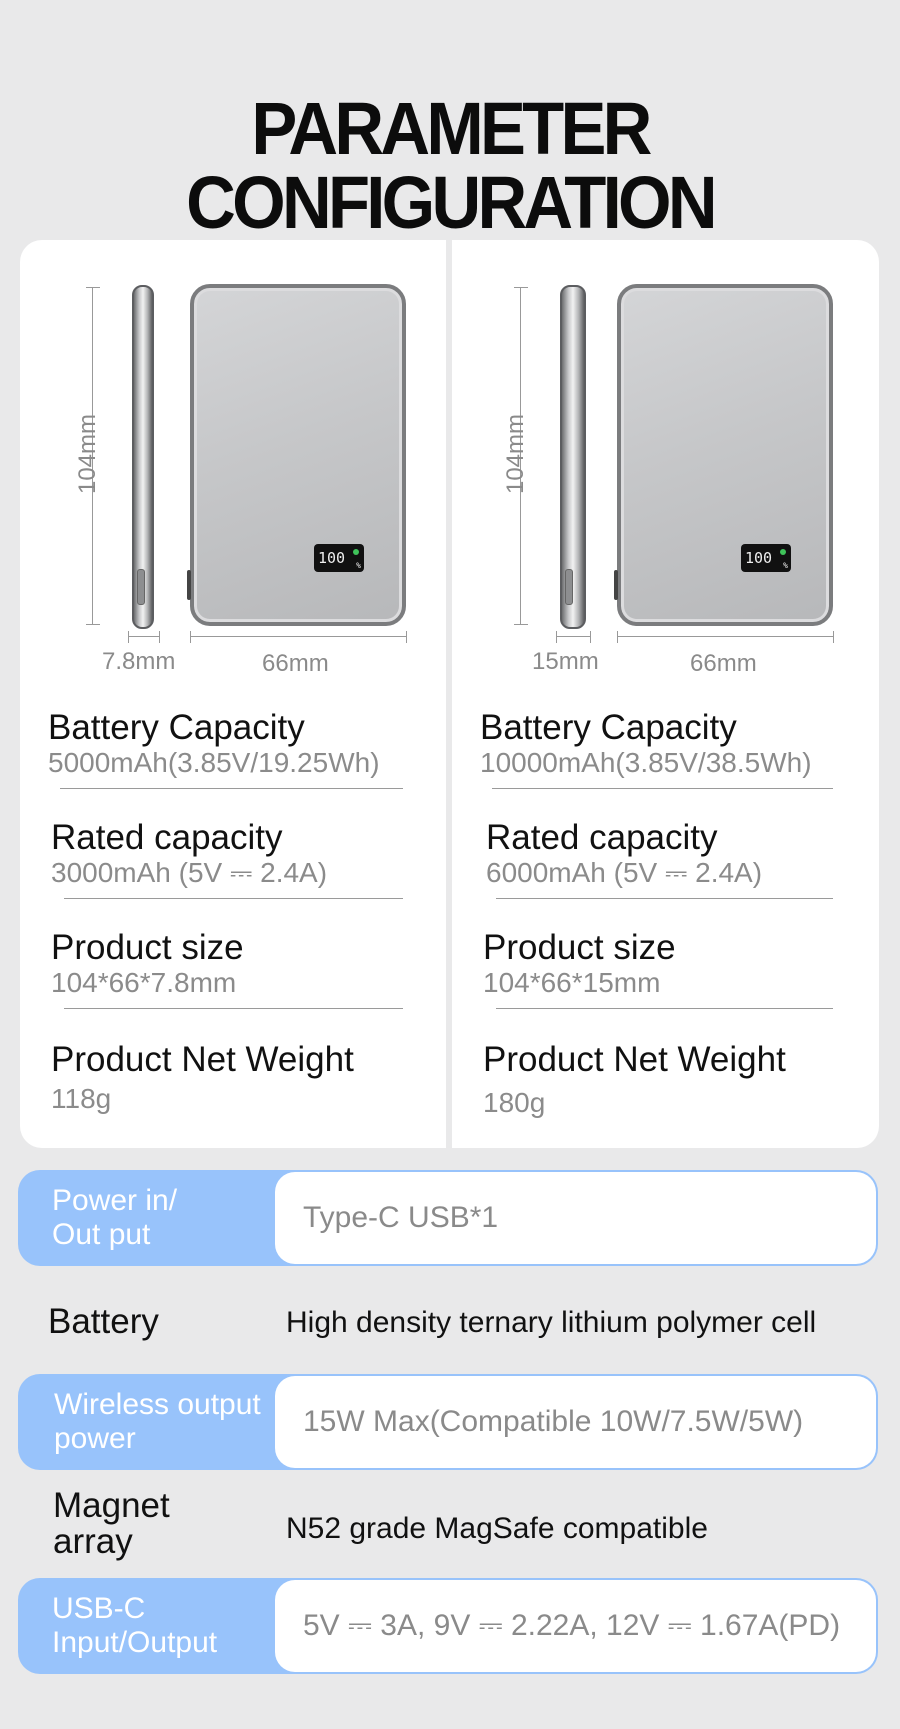 Image resolution: width=900 pixels, height=1729 pixels. Describe the element at coordinates (497, 1528) in the screenshot. I see `row-value: N52 grade MagSafe compatible` at that location.